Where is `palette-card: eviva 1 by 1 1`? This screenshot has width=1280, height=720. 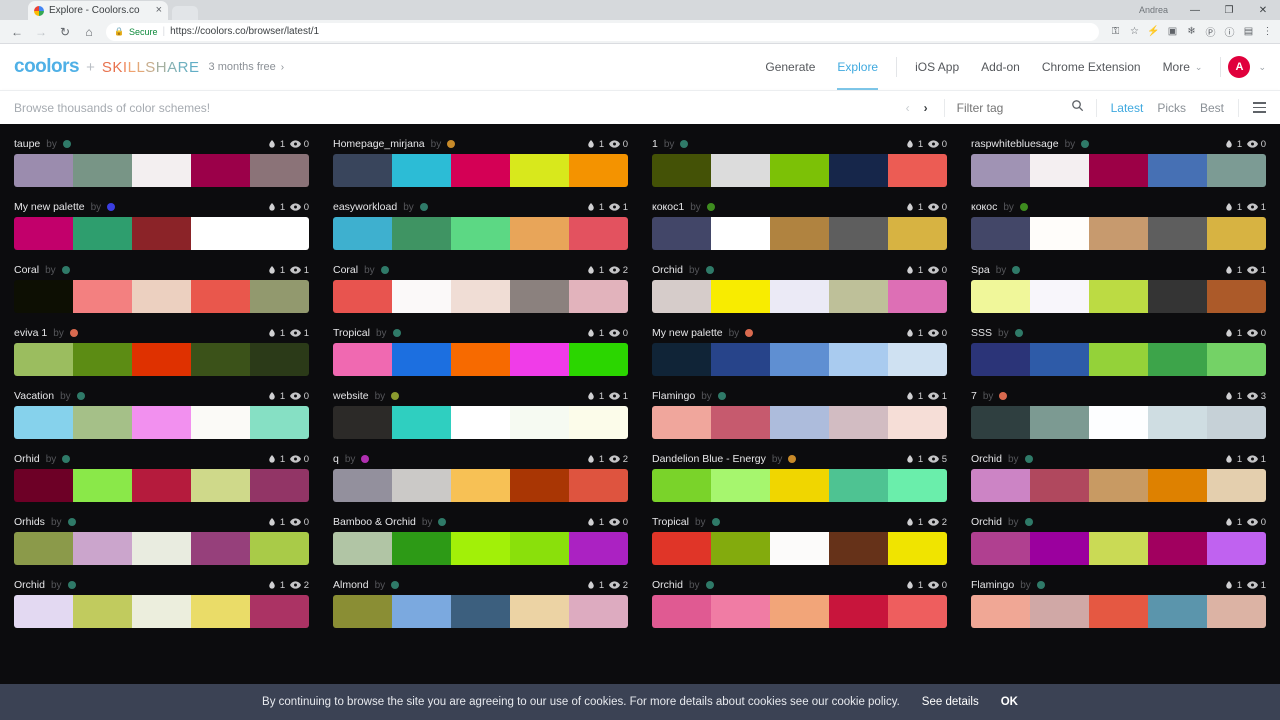
palette-card: eviva 1 by 1 1 is located at coordinates (161, 349).